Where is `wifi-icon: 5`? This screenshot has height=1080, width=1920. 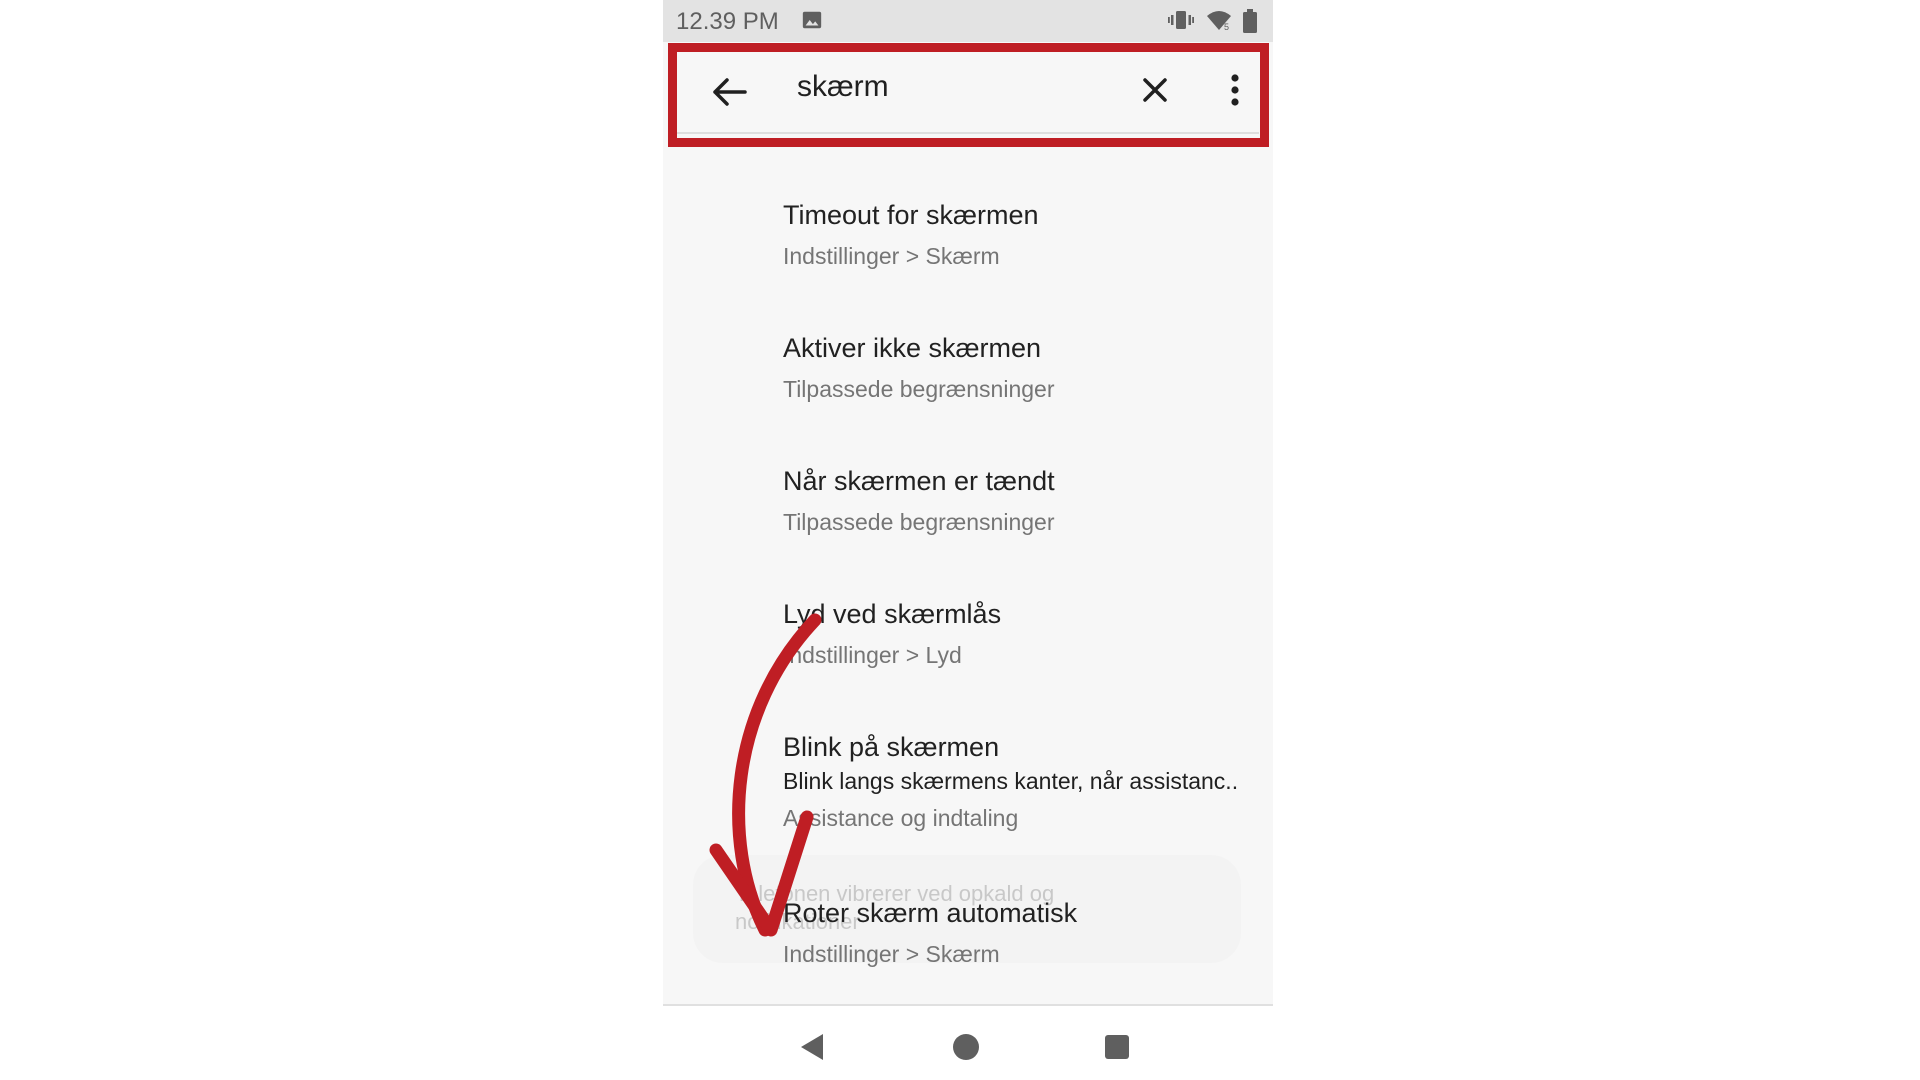
wifi-icon: 5 is located at coordinates (1219, 22).